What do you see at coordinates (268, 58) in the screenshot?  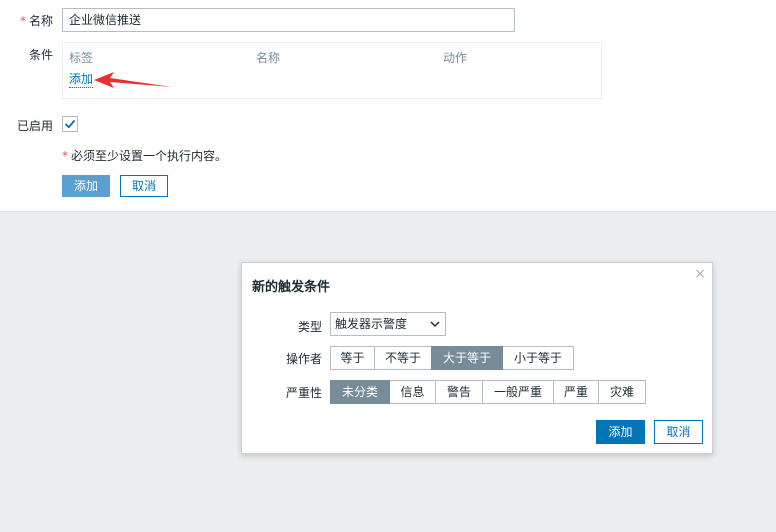 I see `col-header-name: 名称` at bounding box center [268, 58].